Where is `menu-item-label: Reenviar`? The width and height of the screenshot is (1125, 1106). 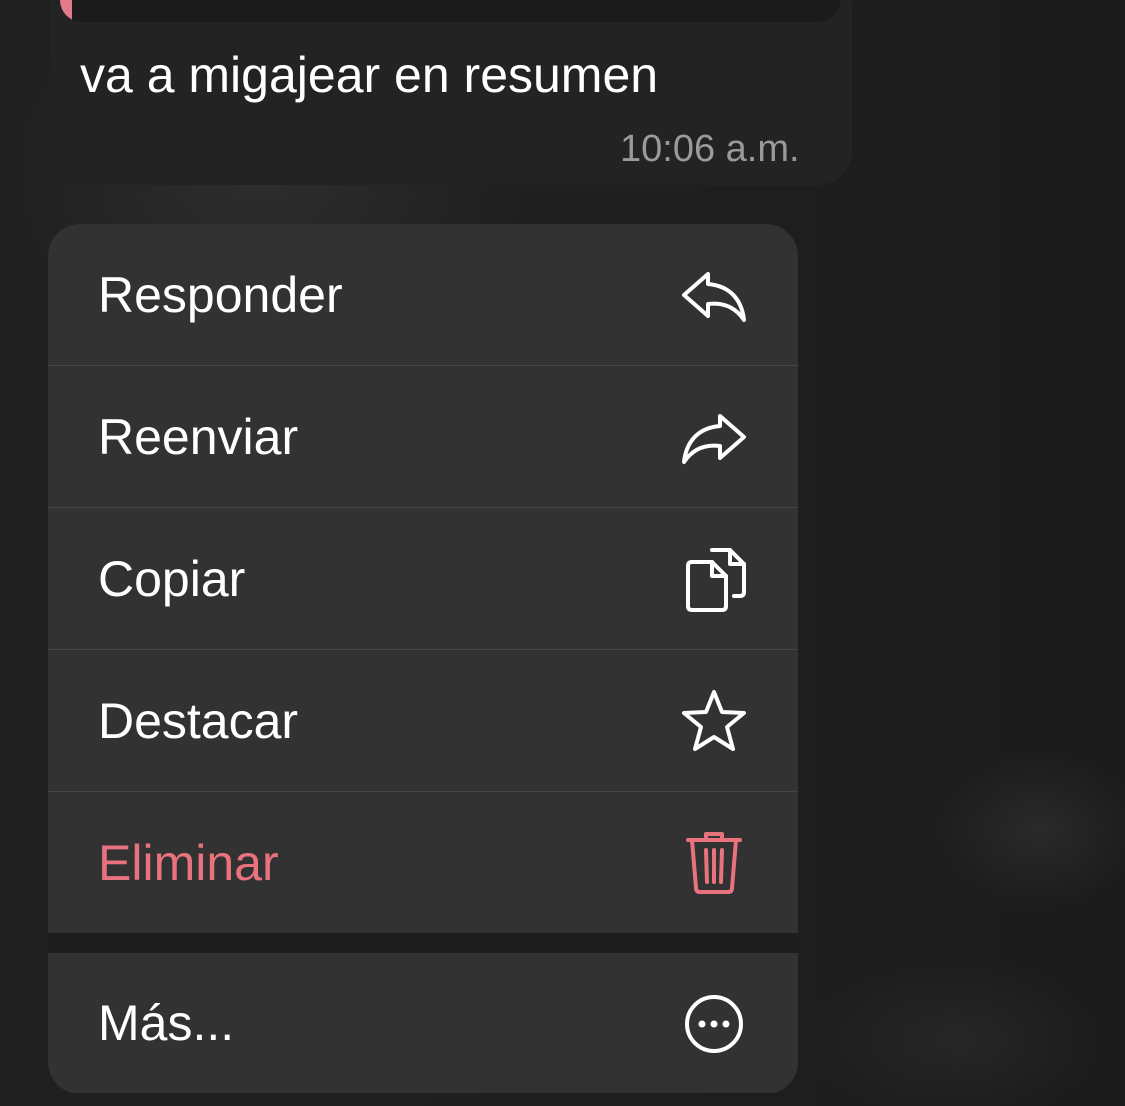 menu-item-label: Reenviar is located at coordinates (198, 436).